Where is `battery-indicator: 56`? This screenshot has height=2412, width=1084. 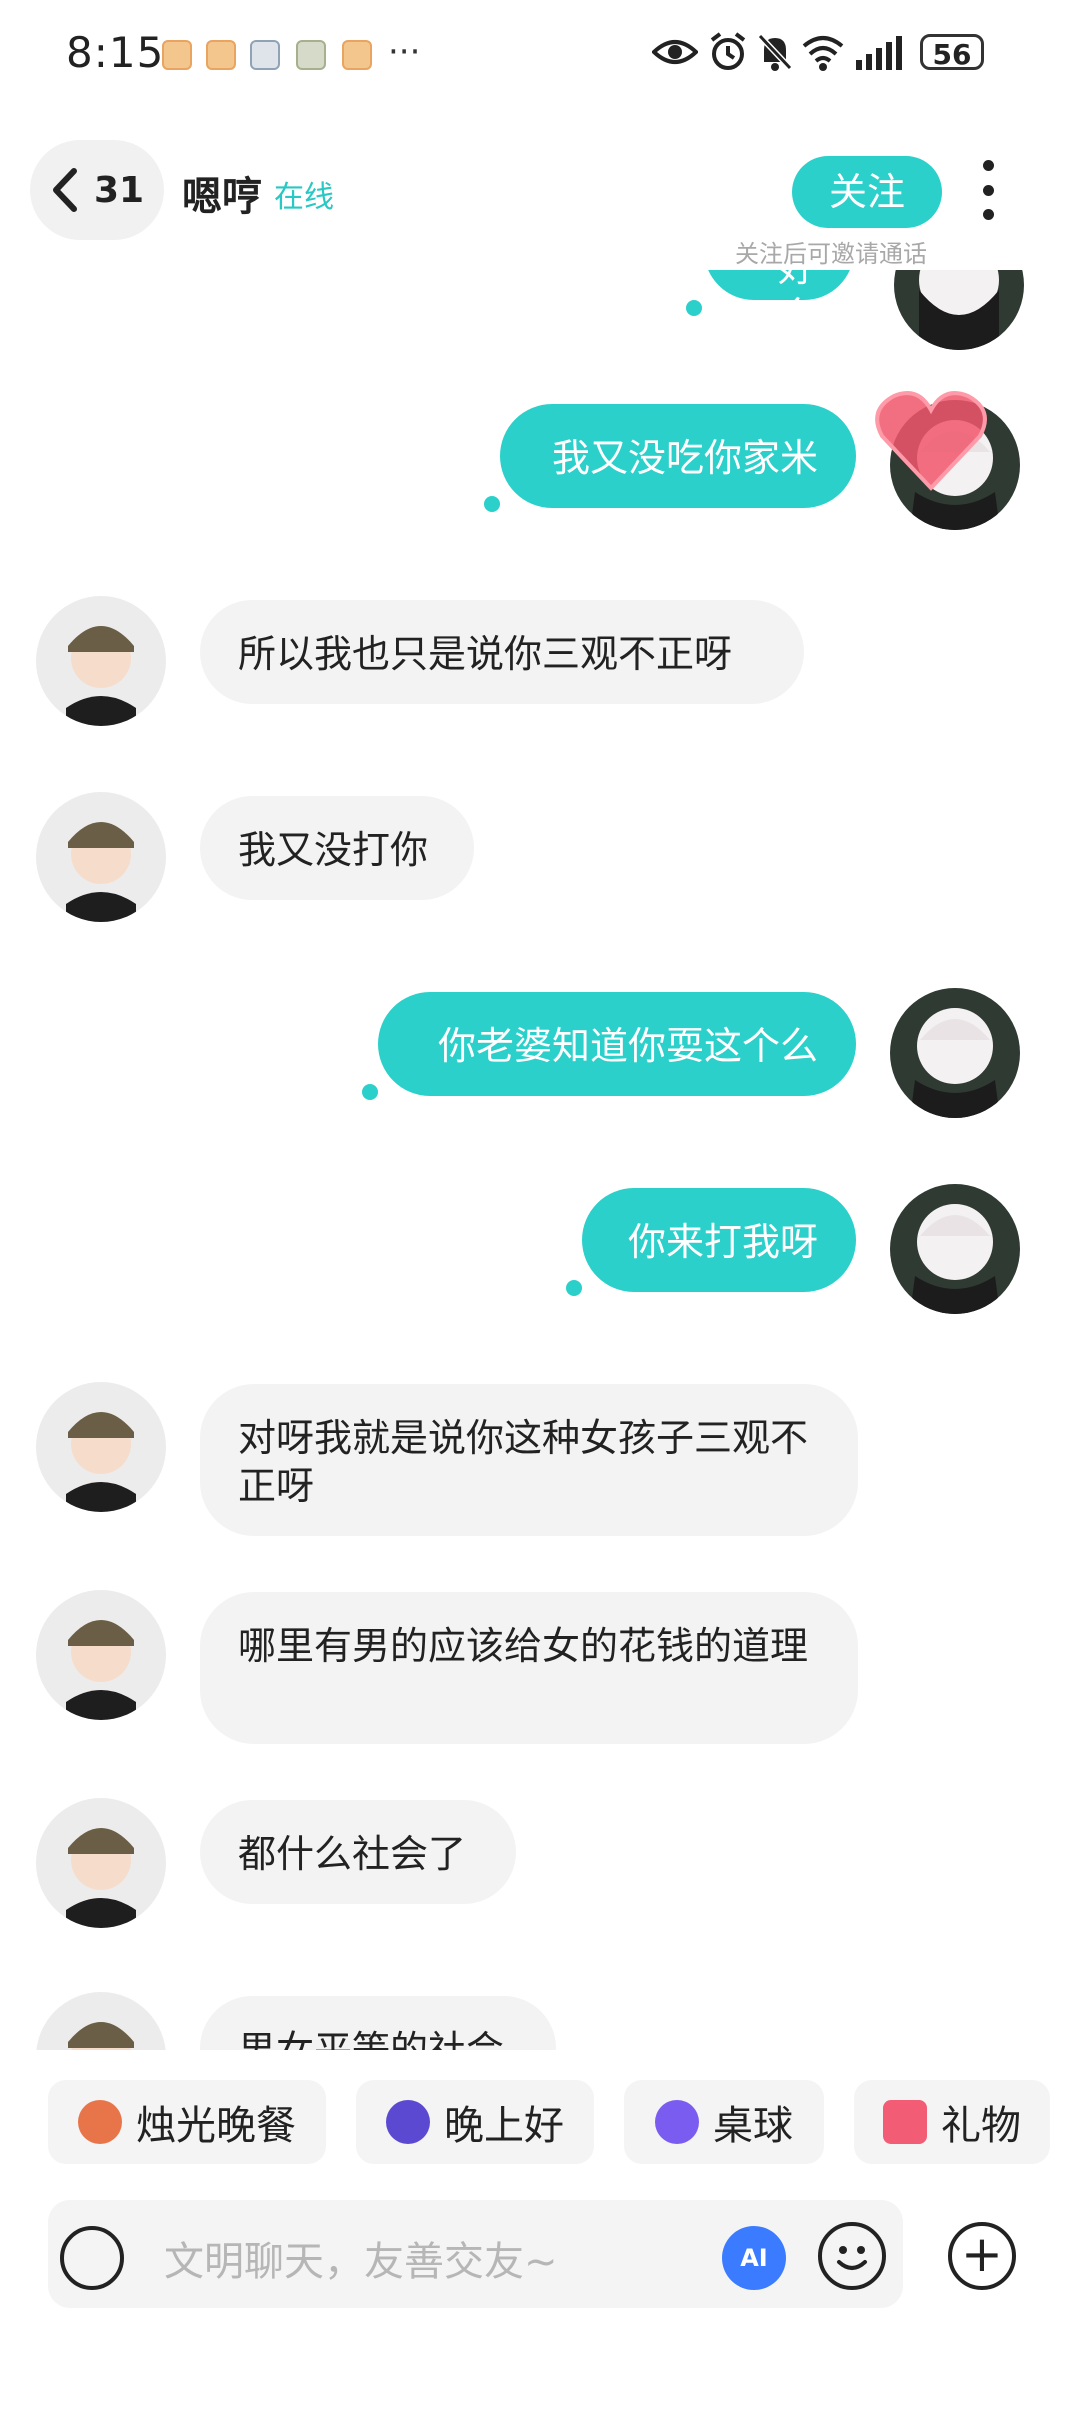
battery-indicator: 56 is located at coordinates (952, 52).